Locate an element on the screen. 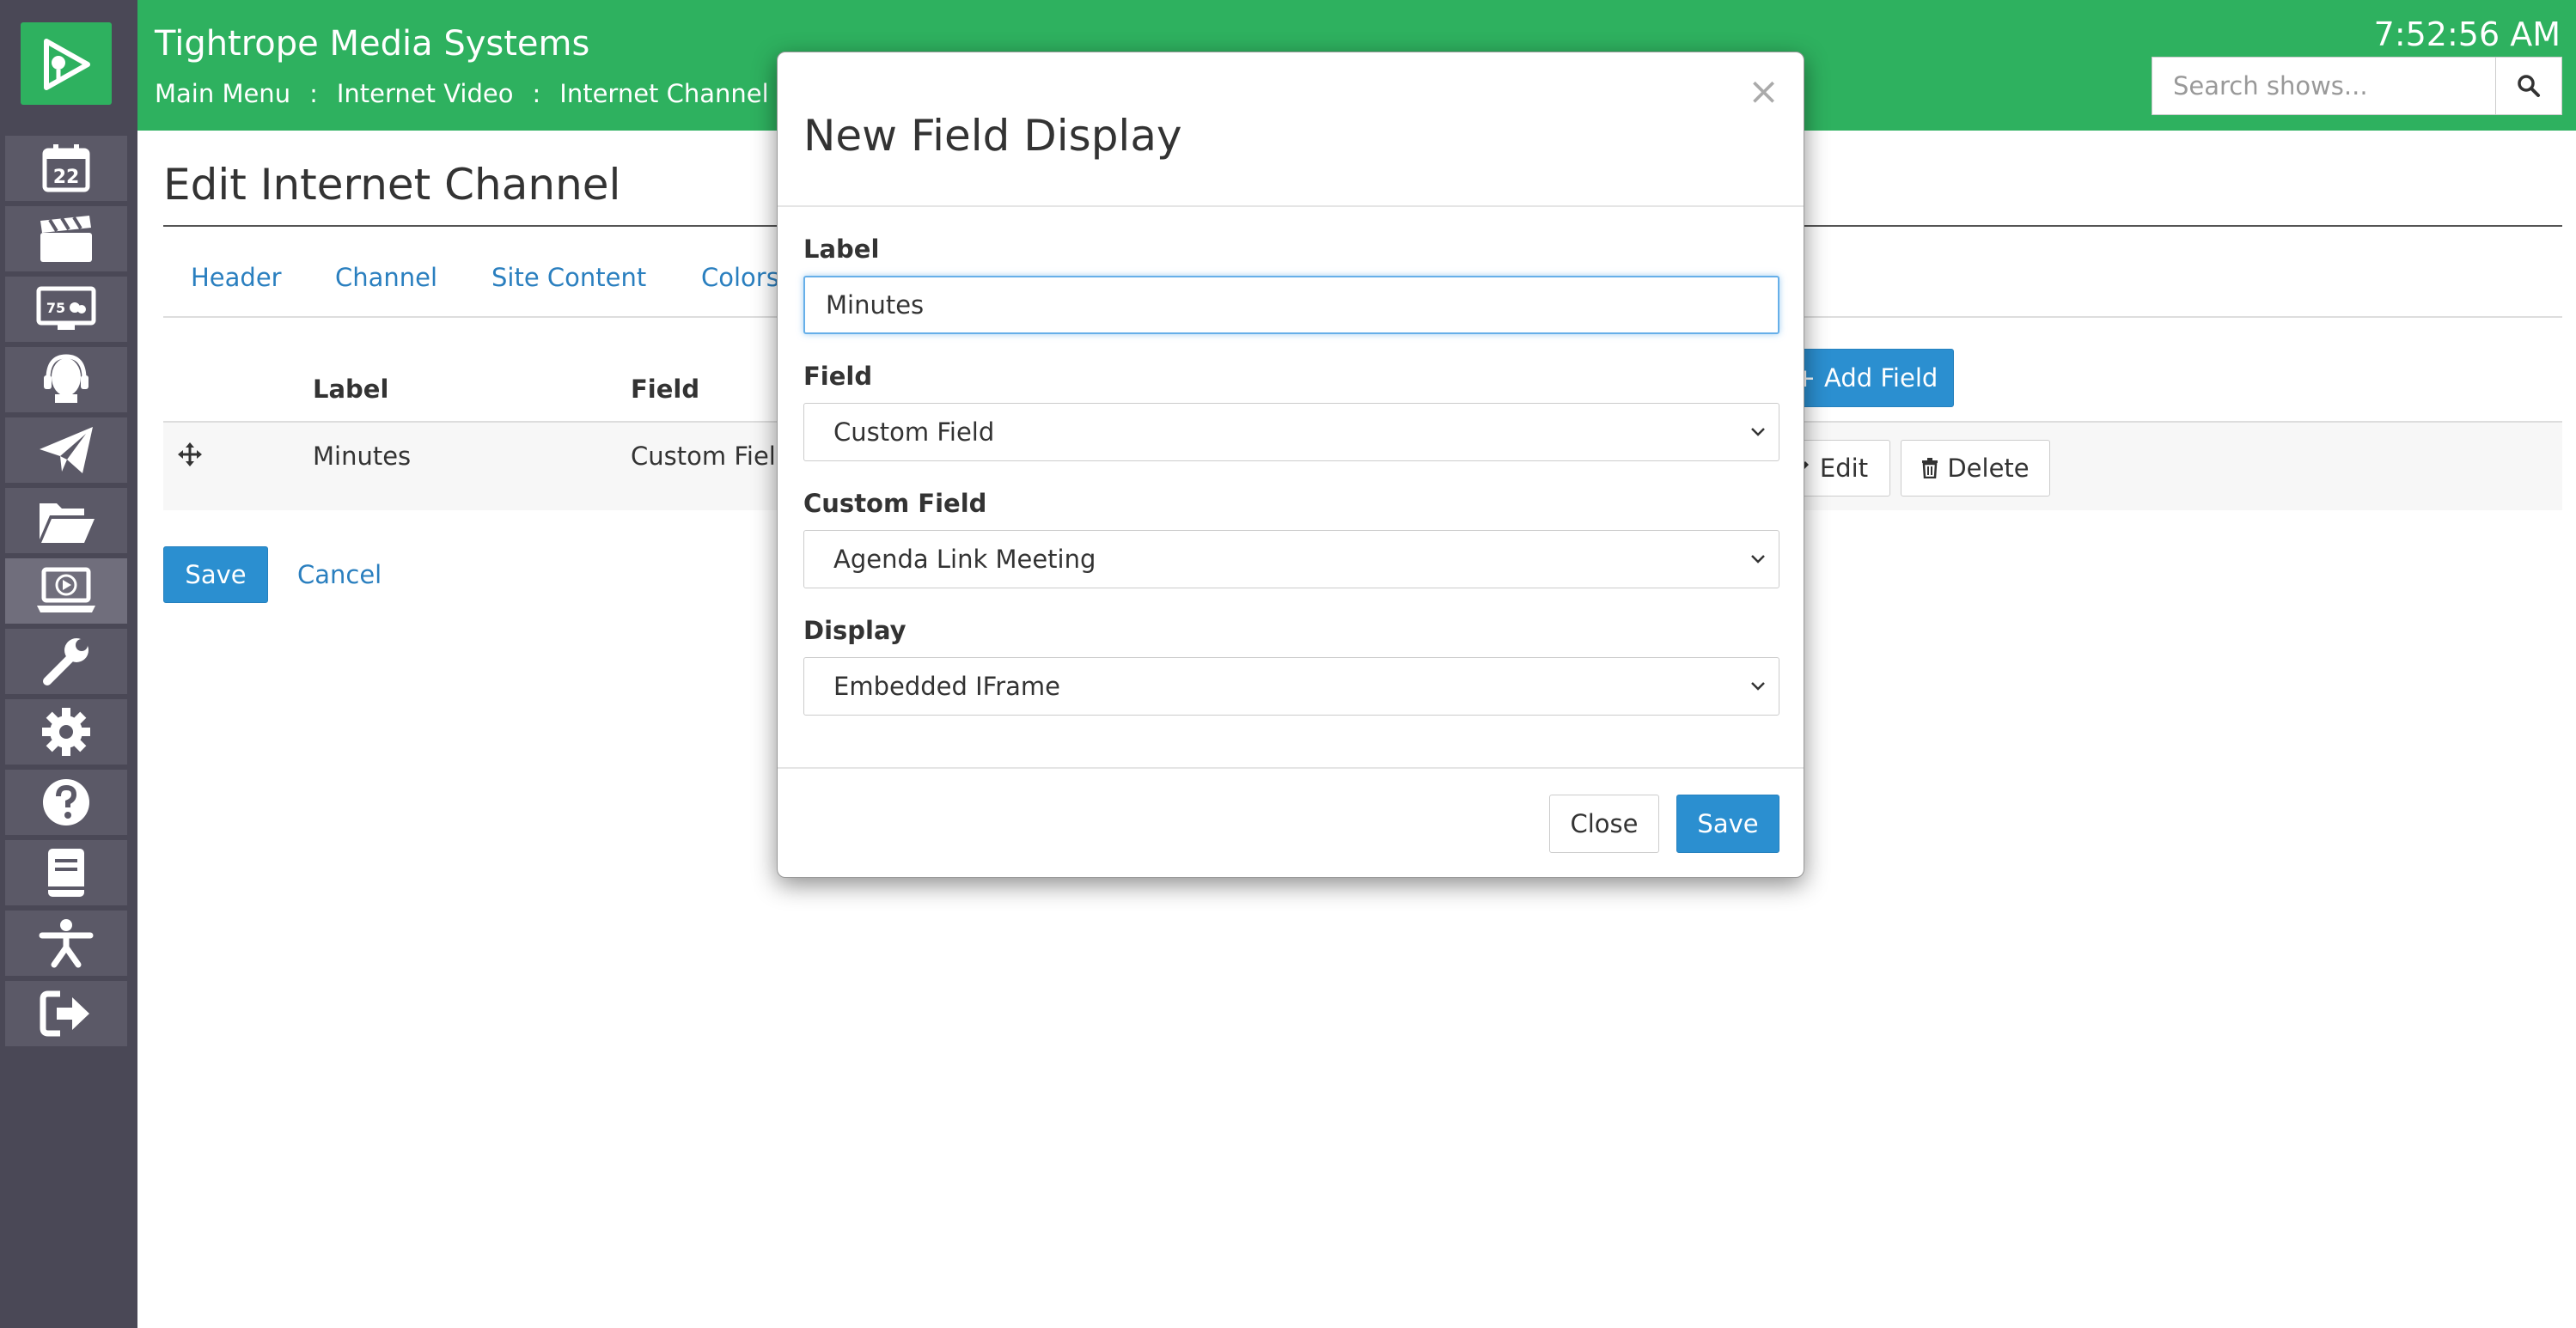 This screenshot has height=1328, width=2576. field-select: Custom Field is located at coordinates (1291, 432).